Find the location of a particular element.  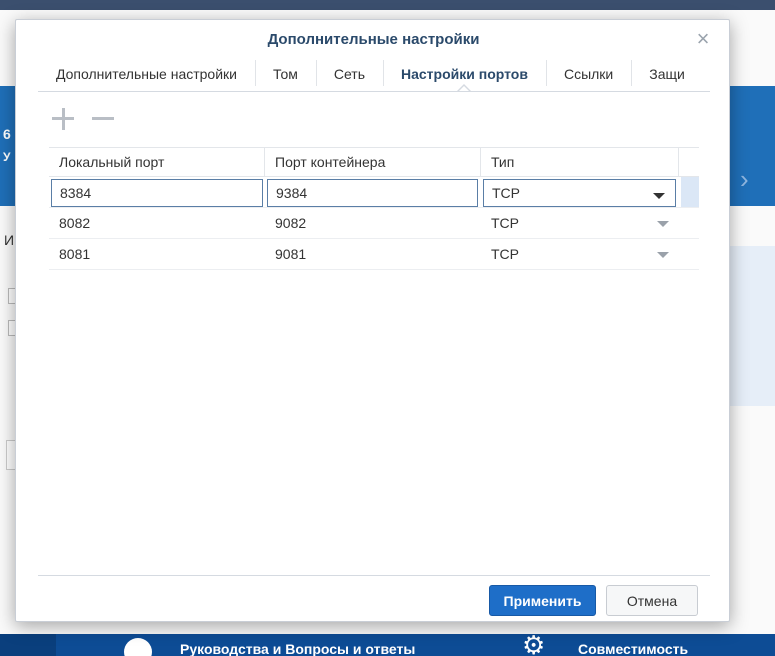

footer-divider is located at coordinates (374, 575).